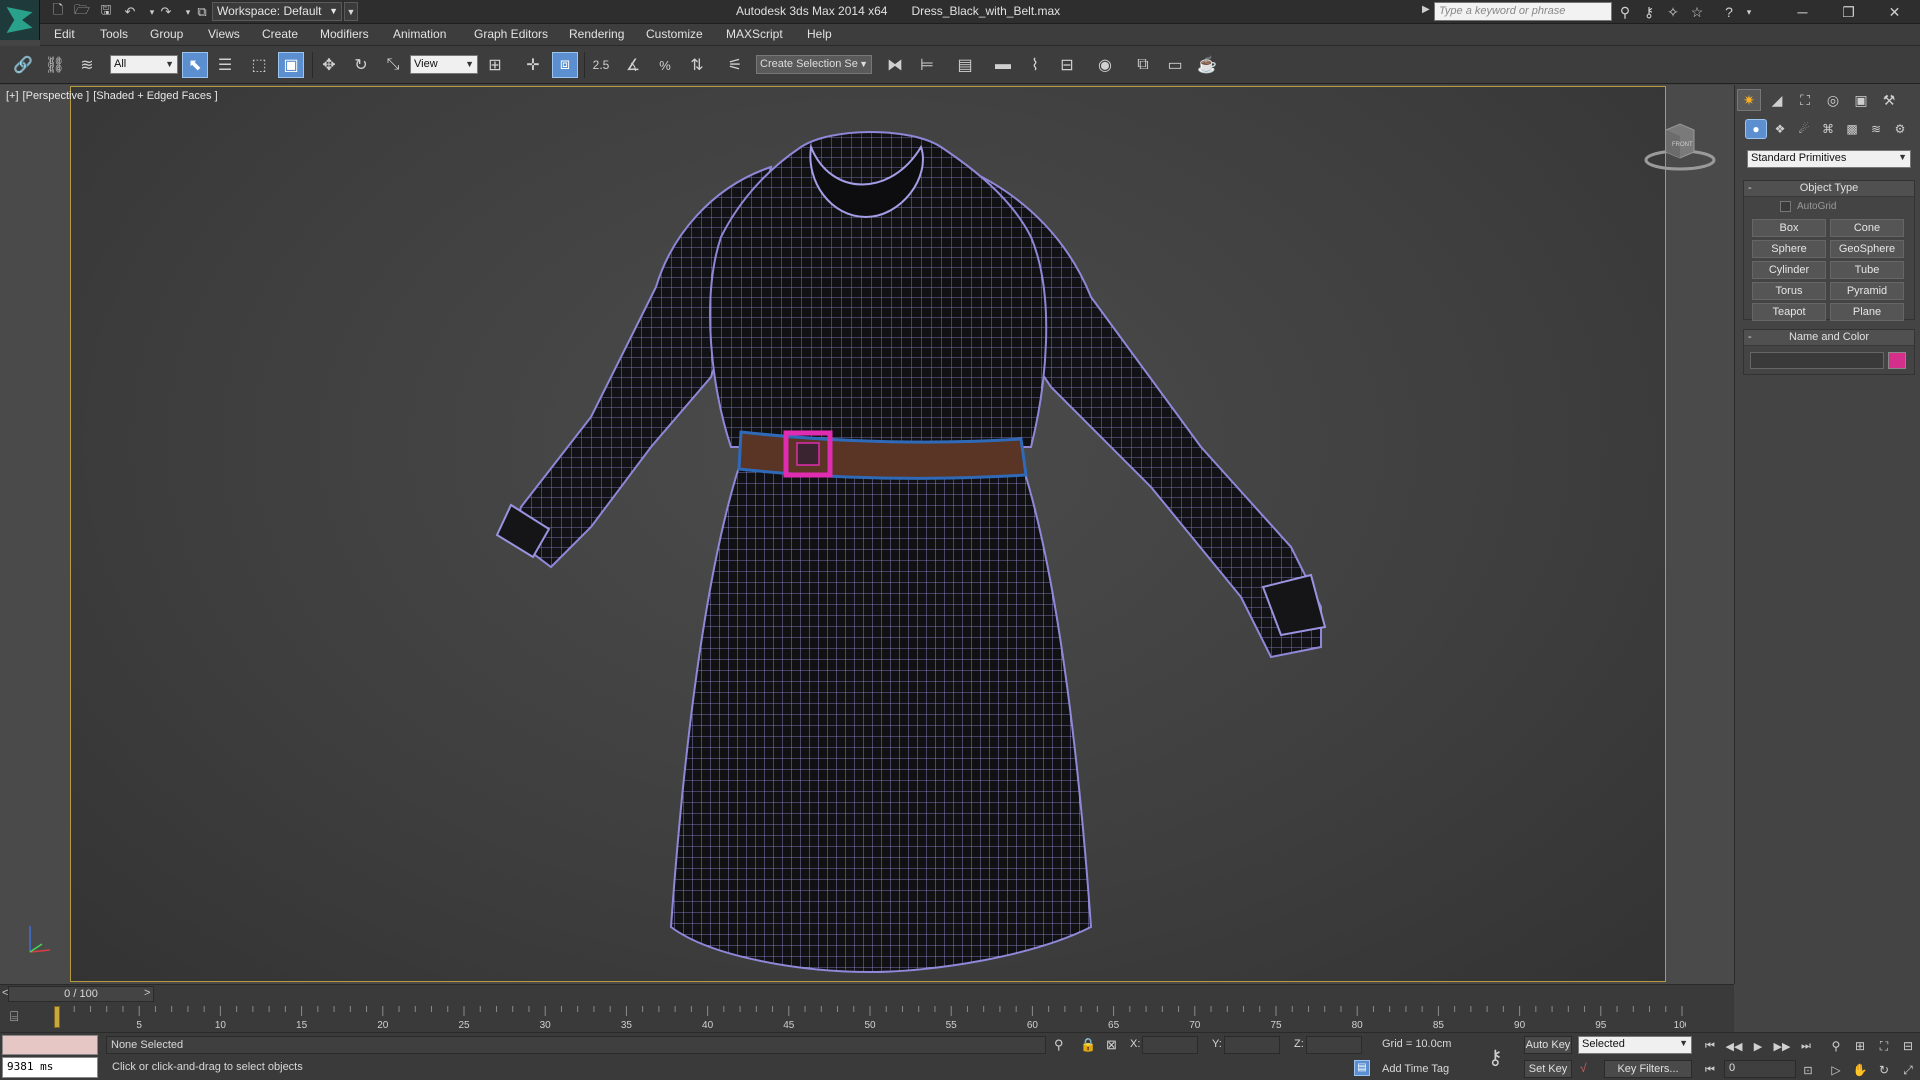 The image size is (1920, 1080). I want to click on go-to-start-icon: ⏮, so click(1710, 1046).